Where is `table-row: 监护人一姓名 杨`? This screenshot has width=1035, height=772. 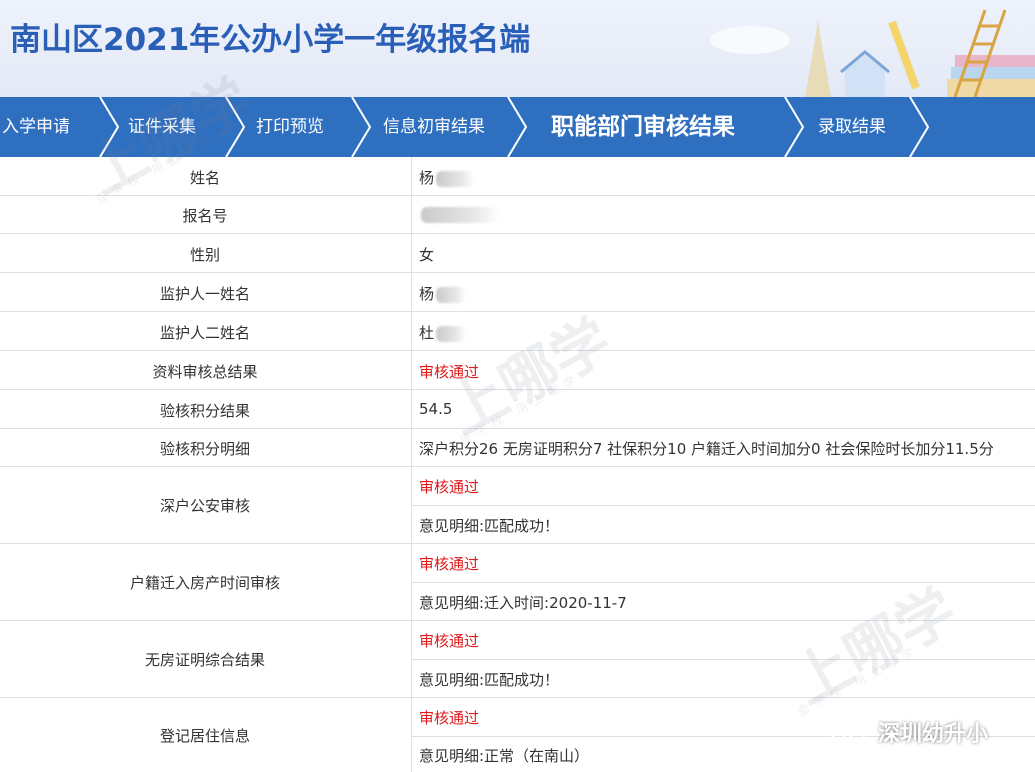 table-row: 监护人一姓名 杨 is located at coordinates (517, 292).